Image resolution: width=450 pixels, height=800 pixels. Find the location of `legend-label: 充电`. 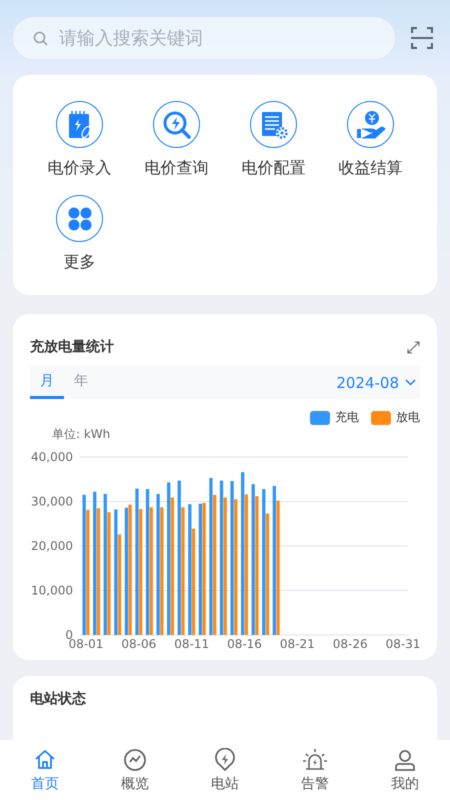

legend-label: 充电 is located at coordinates (347, 417).